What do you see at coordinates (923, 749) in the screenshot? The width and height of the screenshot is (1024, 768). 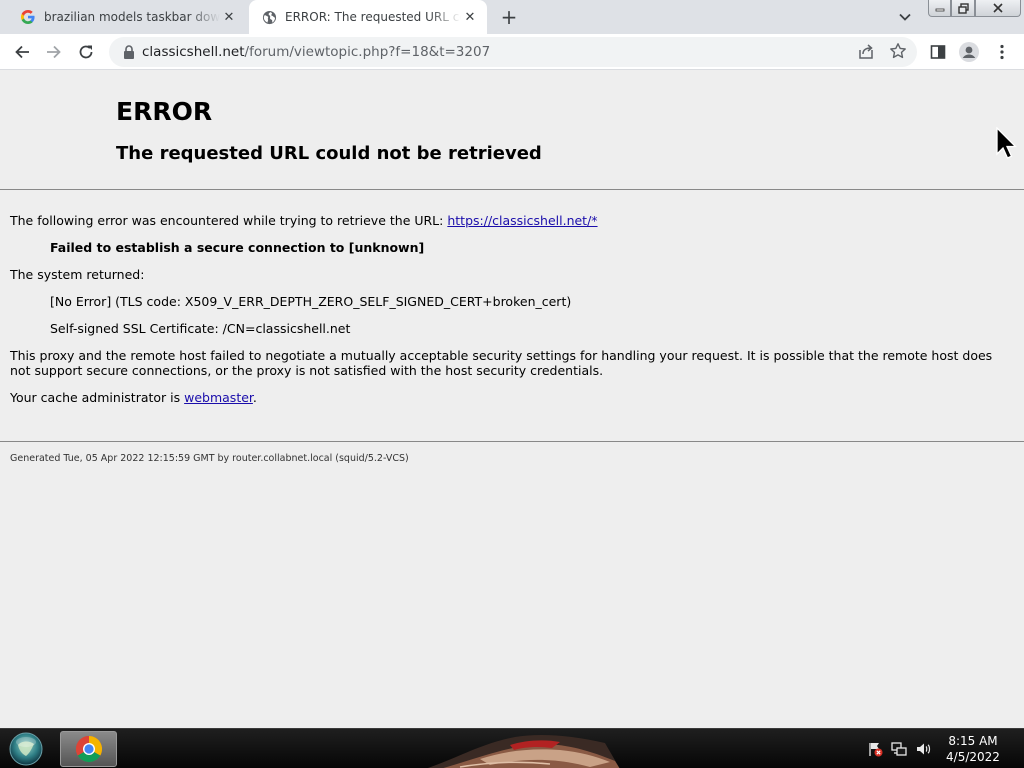 I see `volume-icon` at bounding box center [923, 749].